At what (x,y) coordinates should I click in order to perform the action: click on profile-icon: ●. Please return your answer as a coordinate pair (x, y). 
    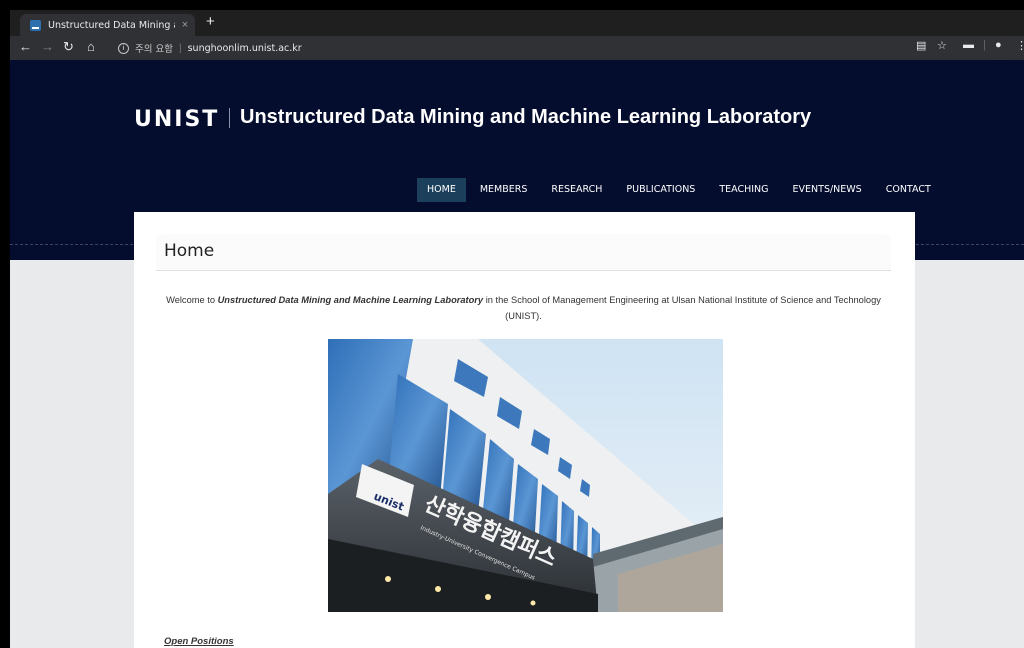
    Looking at the image, I should click on (998, 45).